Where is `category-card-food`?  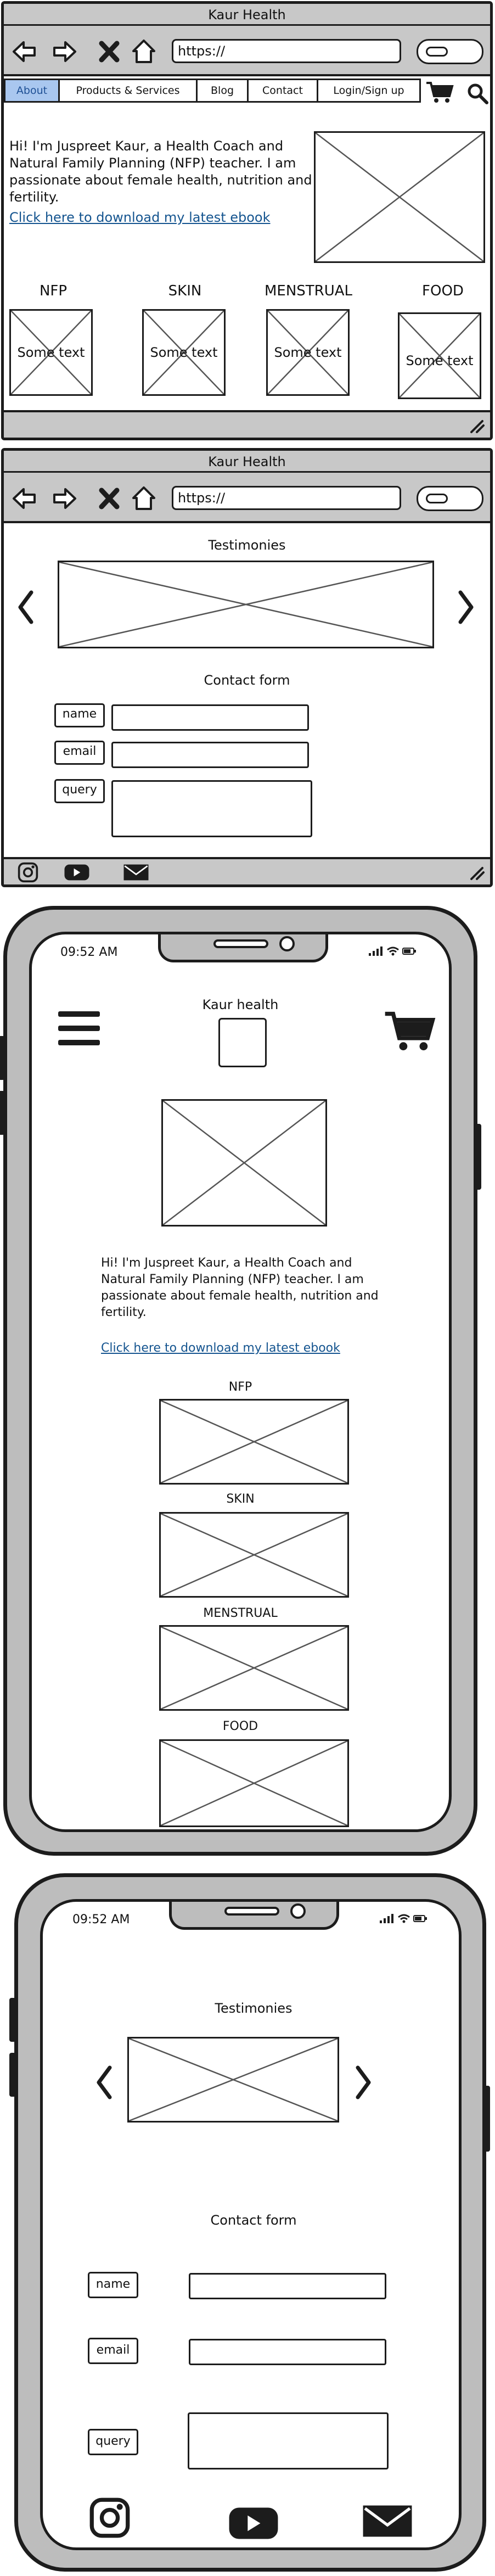 category-card-food is located at coordinates (254, 1783).